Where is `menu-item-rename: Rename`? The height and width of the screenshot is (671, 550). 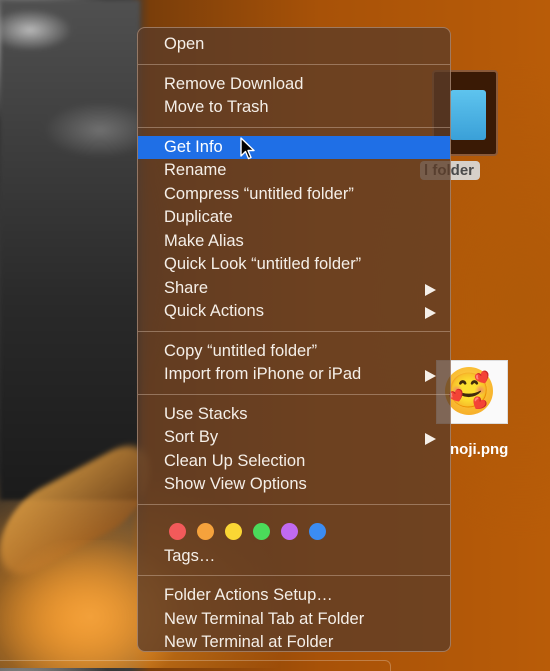 menu-item-rename: Rename is located at coordinates (294, 171).